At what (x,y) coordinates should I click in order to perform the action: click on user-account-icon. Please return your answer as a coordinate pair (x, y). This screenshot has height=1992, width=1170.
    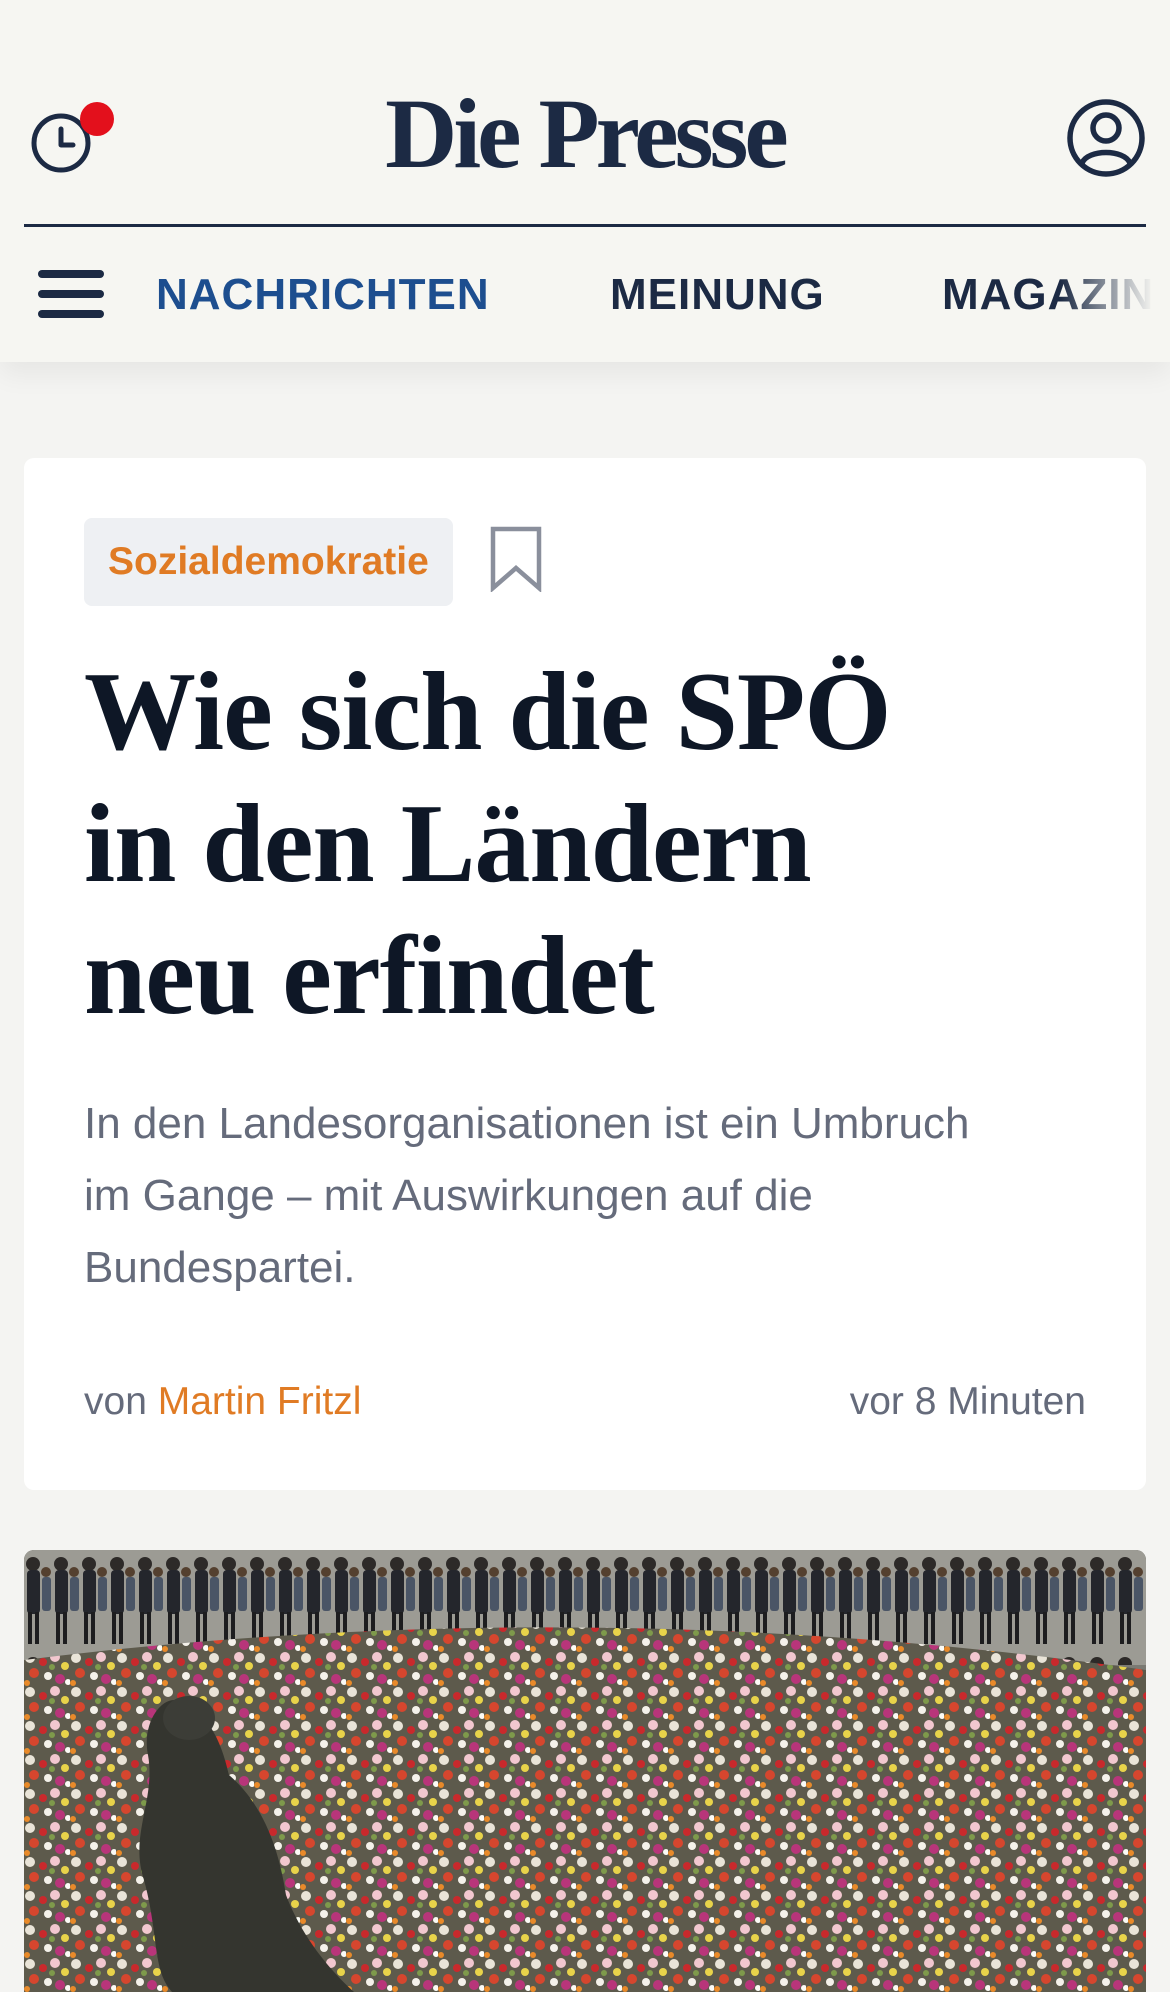
    Looking at the image, I should click on (1106, 138).